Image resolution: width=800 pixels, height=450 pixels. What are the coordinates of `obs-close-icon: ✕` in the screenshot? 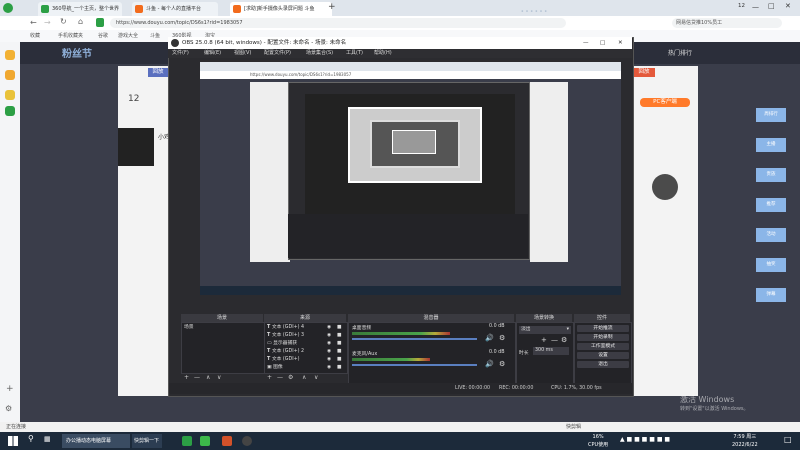 It's located at (620, 43).